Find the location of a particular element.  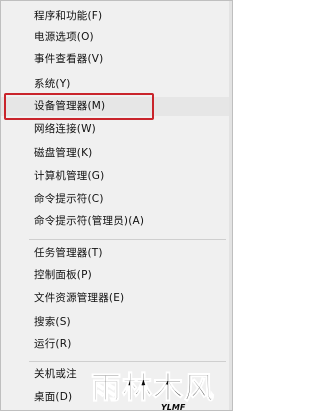

menu-item-disk-management: 磁盘管理(K) is located at coordinates (116, 153).